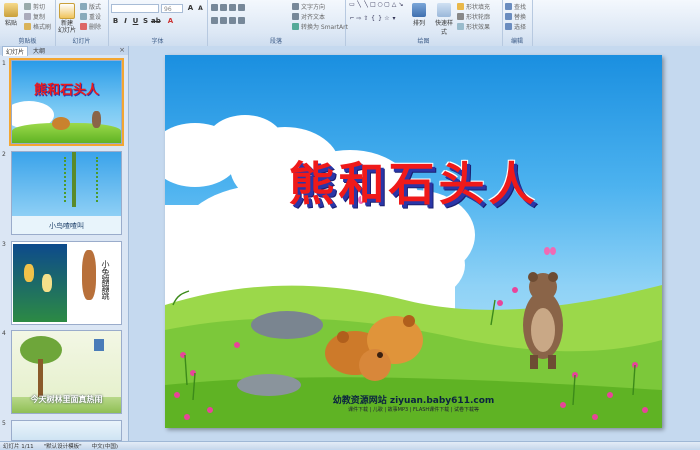 The width and height of the screenshot is (700, 450). I want to click on bullets-button, so click(228, 7).